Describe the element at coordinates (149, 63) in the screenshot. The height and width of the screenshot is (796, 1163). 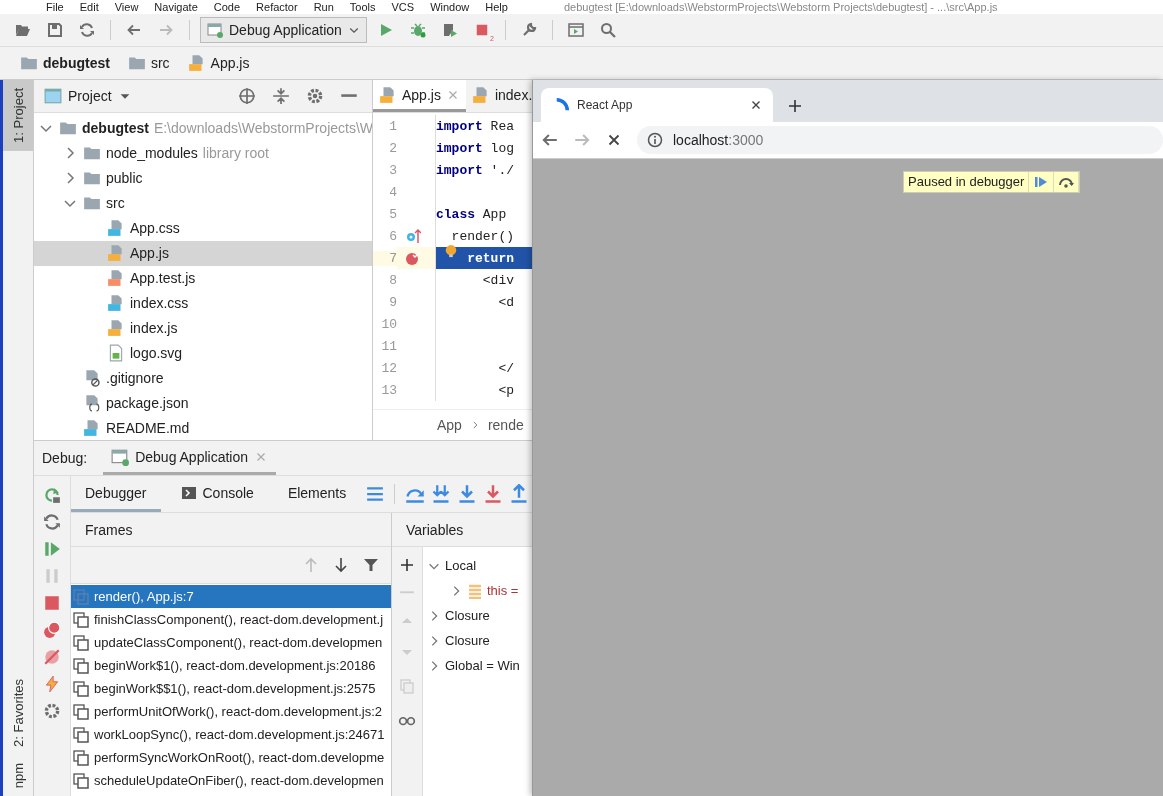
I see `breadcrumb-item: src` at that location.